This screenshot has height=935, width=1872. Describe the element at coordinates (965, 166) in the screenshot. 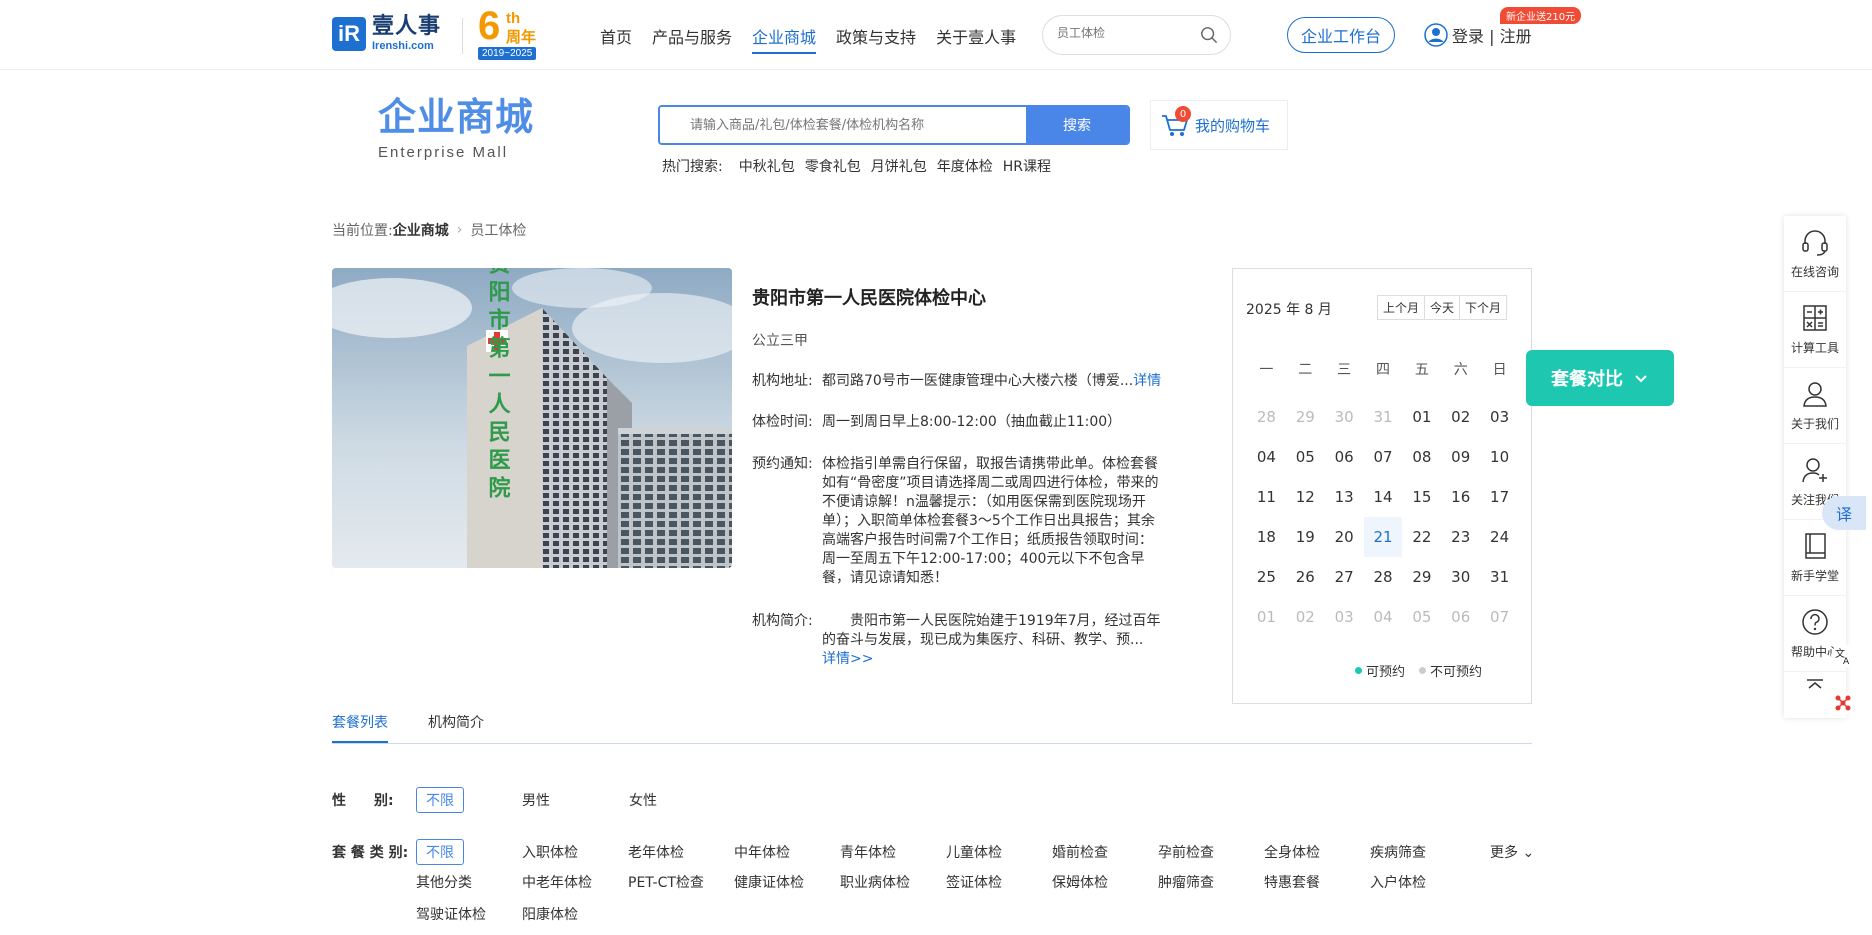

I see `hot-tag-annual-checkup: 年度体检` at that location.